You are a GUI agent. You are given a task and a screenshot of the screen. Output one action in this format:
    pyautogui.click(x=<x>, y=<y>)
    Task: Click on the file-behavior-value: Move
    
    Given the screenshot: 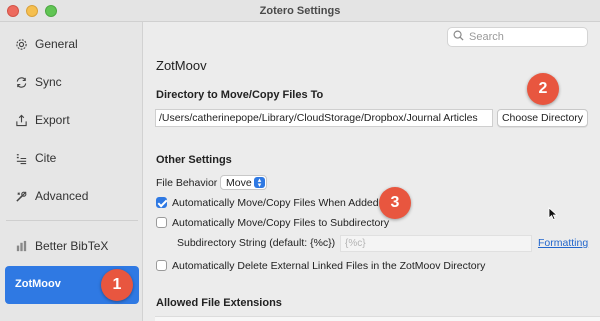 What is the action you would take?
    pyautogui.click(x=239, y=182)
    